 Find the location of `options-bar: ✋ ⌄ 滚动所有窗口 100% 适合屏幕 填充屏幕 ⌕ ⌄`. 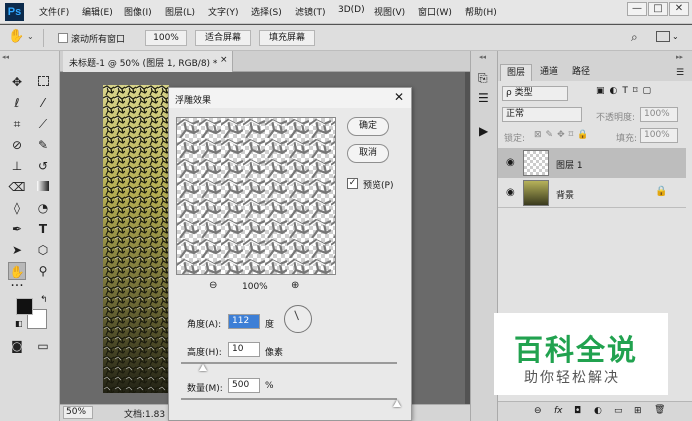

options-bar: ✋ ⌄ 滚动所有窗口 100% 适合屏幕 填充屏幕 ⌕ ⌄ is located at coordinates (346, 38).